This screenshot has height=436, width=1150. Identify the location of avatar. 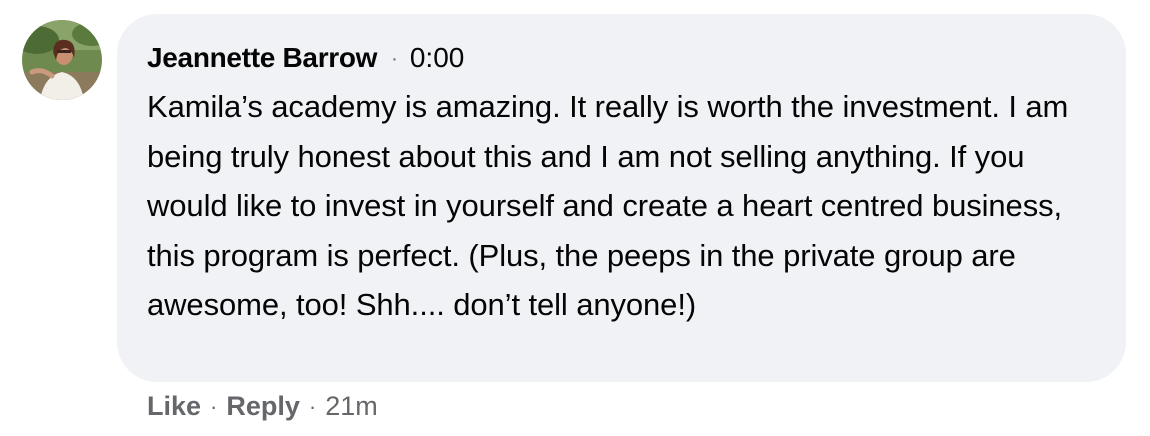
(62, 60).